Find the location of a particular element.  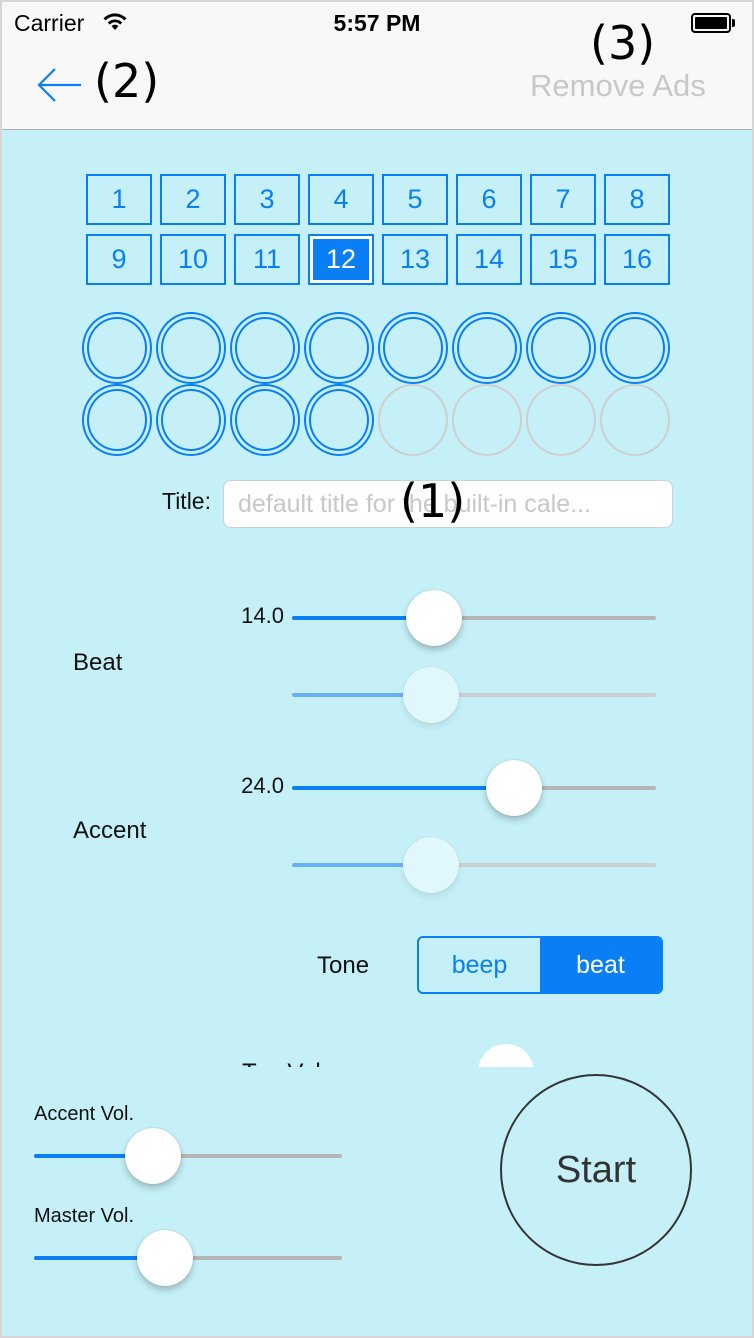

back-button is located at coordinates (58, 85).